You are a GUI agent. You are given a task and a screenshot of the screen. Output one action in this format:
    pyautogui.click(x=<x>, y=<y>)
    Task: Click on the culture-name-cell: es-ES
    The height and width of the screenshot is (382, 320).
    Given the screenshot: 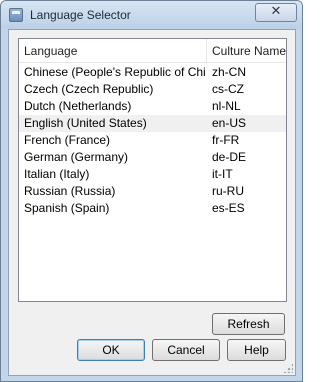 What is the action you would take?
    pyautogui.click(x=228, y=208)
    